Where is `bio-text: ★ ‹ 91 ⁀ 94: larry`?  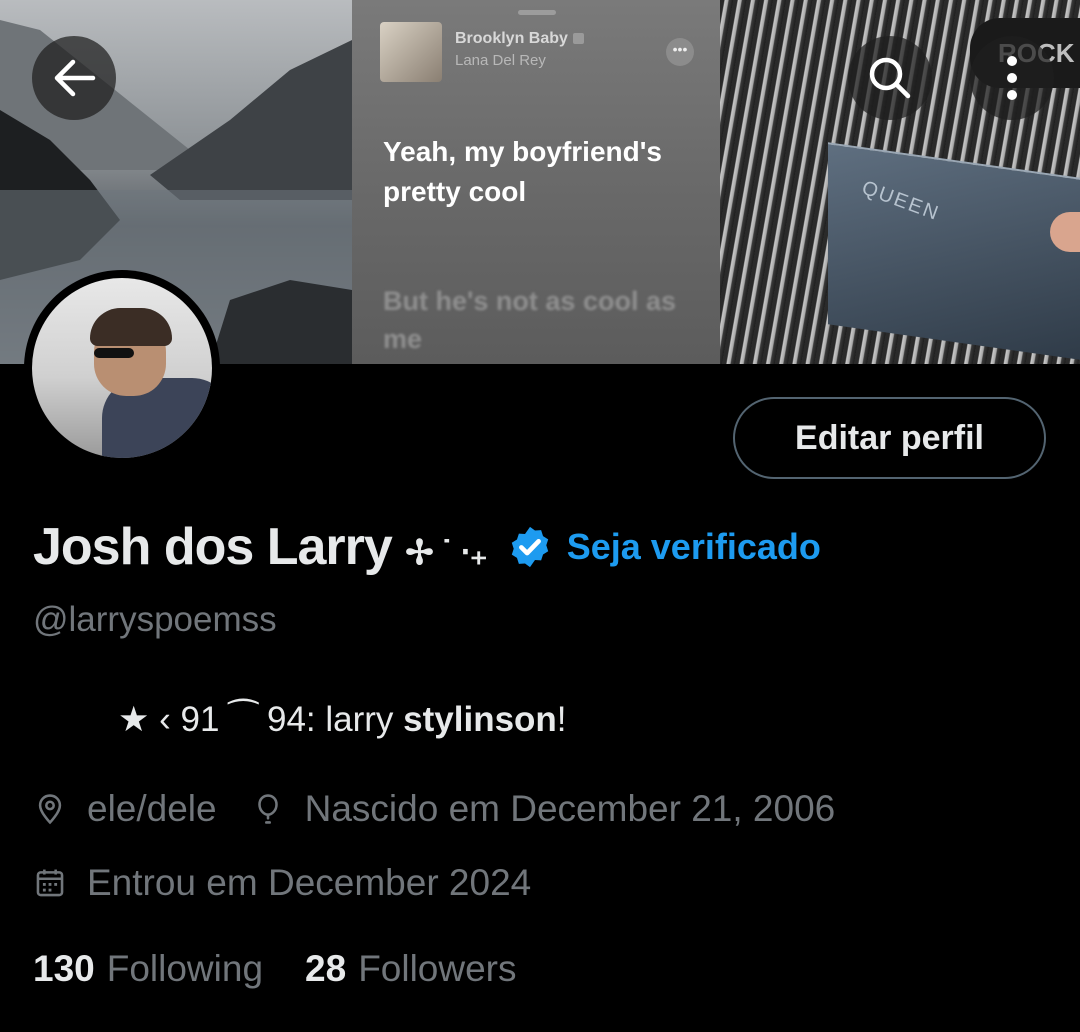
bio-text: ★ ‹ 91 ⁀ 94: larry is located at coordinates (261, 719).